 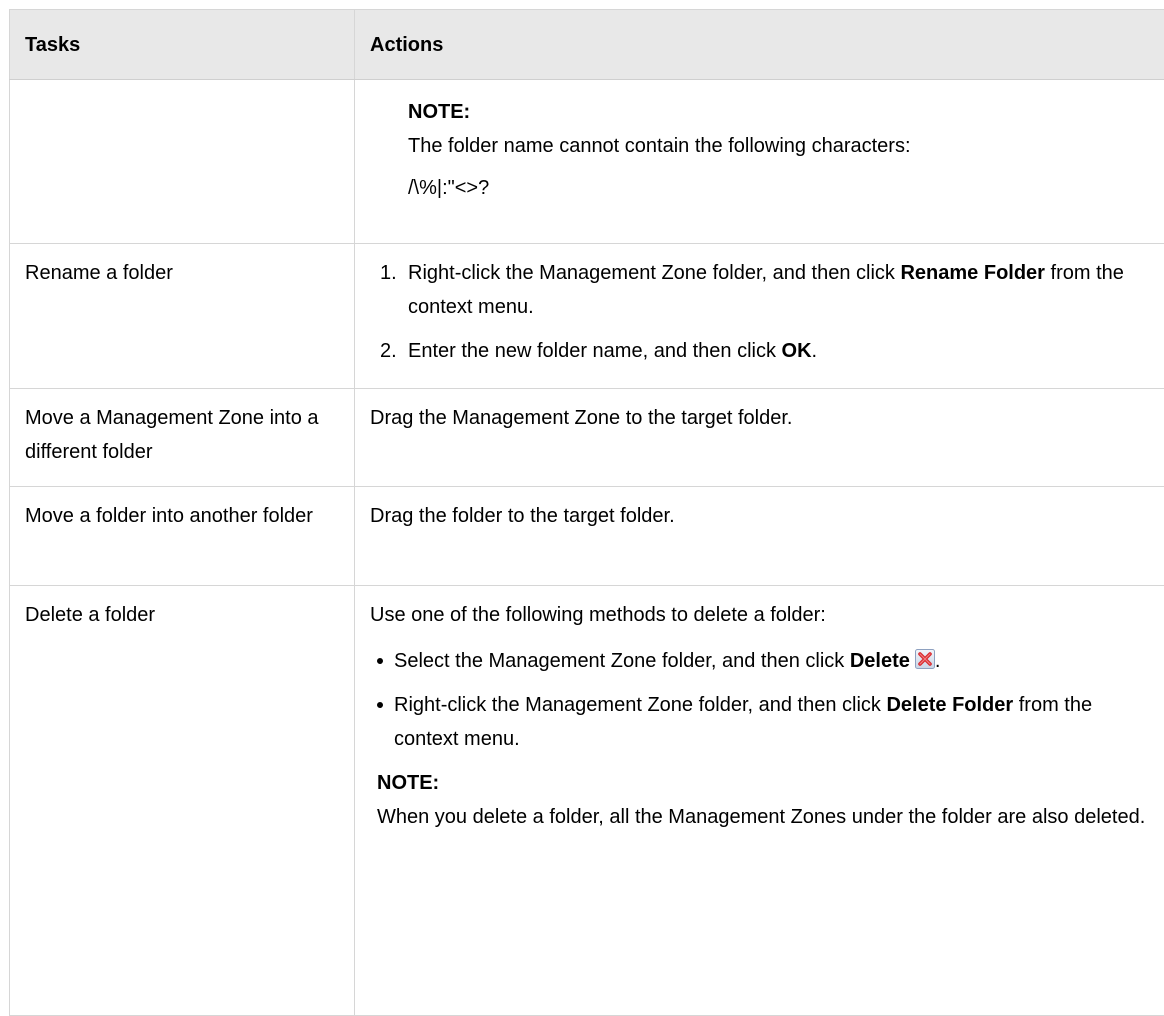 What do you see at coordinates (388, 351) in the screenshot?
I see `step-number: 2.` at bounding box center [388, 351].